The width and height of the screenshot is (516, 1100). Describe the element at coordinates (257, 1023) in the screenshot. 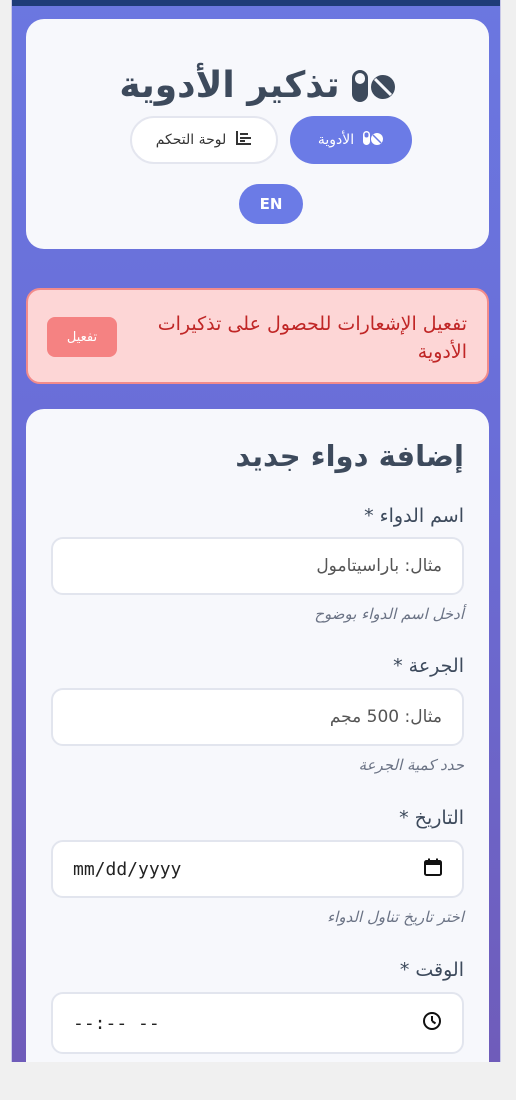

I see `time-input: --:-- --` at that location.